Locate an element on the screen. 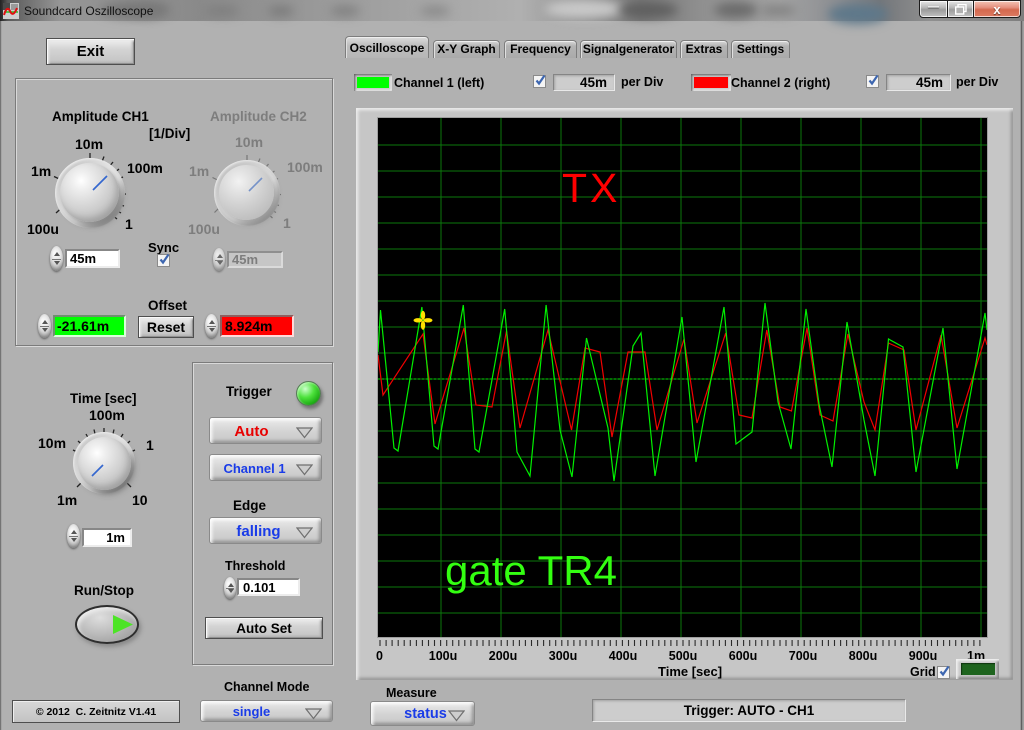  svg-text: TX is located at coordinates (591, 188).